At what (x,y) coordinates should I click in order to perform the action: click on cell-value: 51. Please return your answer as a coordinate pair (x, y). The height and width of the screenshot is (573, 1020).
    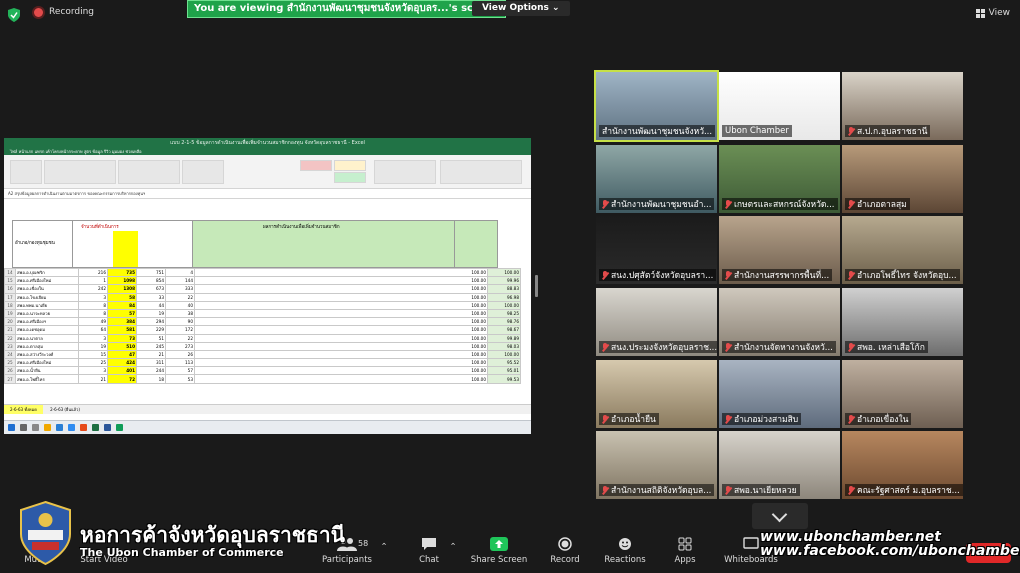
    Looking at the image, I should click on (151, 338).